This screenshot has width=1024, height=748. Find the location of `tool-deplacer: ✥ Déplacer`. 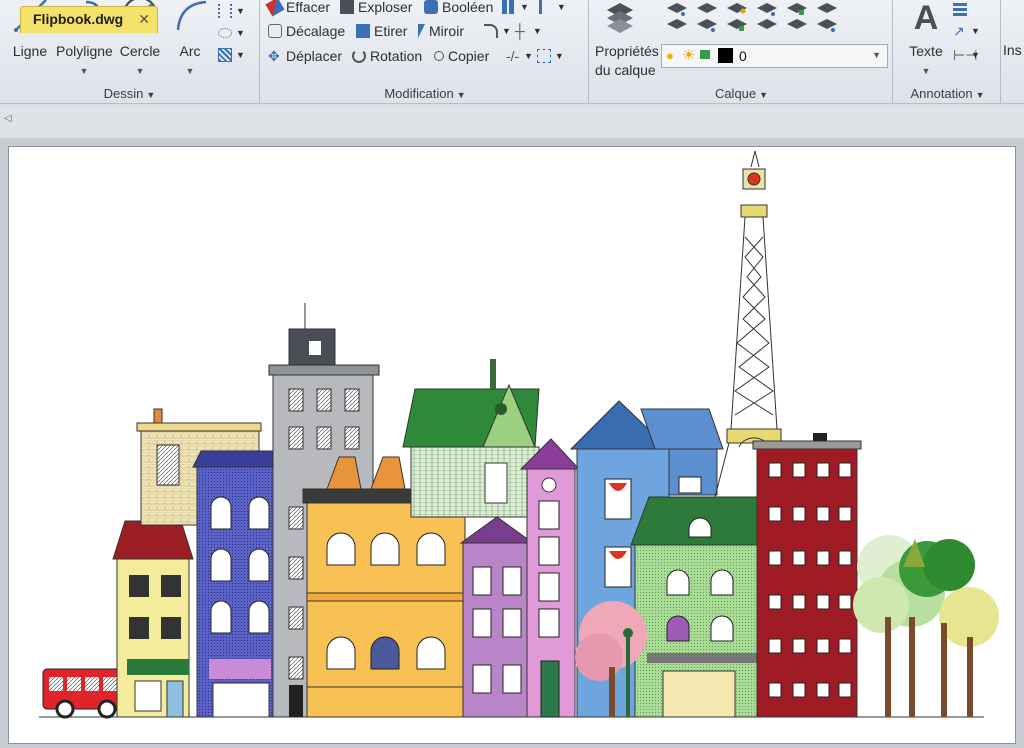

tool-deplacer: ✥ Déplacer is located at coordinates (305, 56).